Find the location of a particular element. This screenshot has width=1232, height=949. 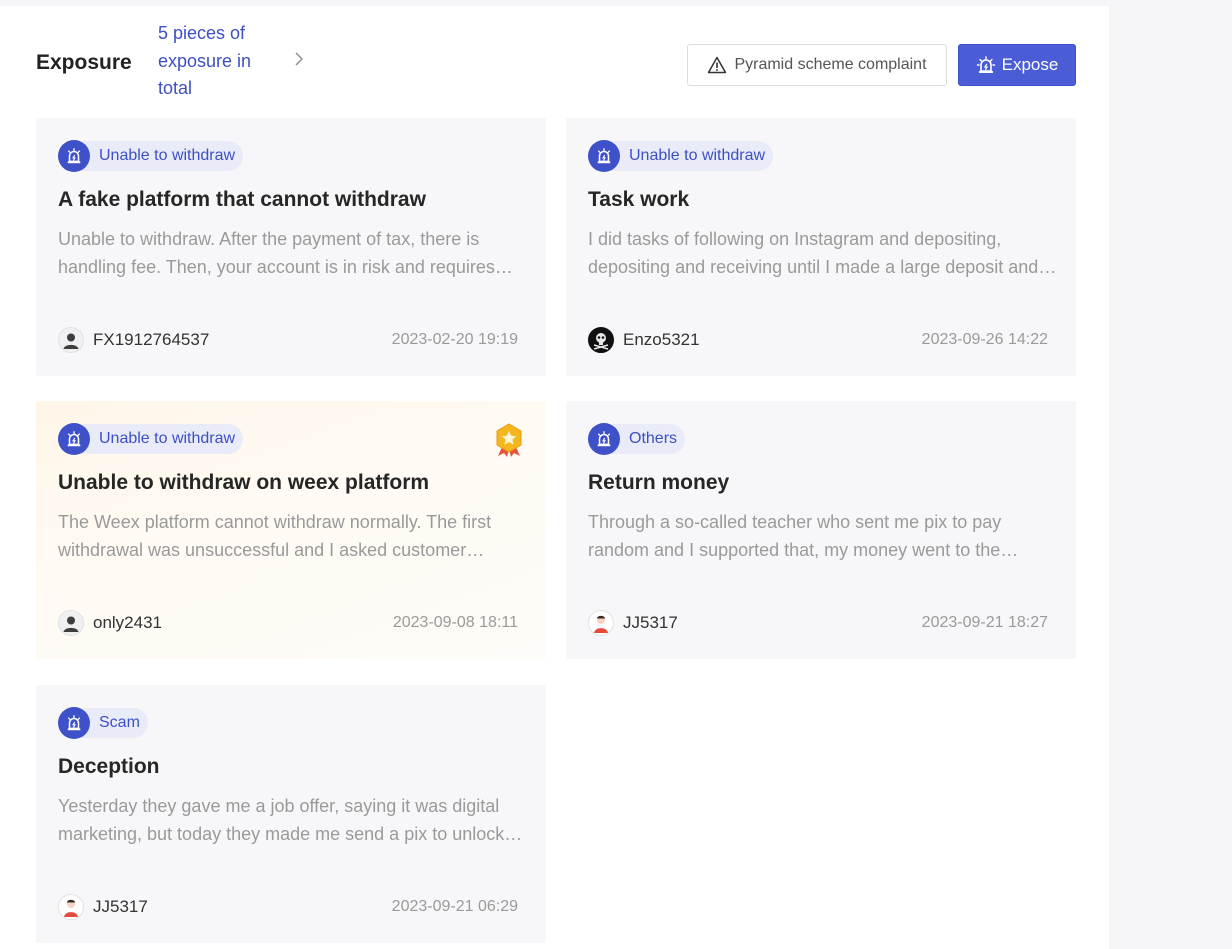

card-title: Return money is located at coordinates (823, 483).